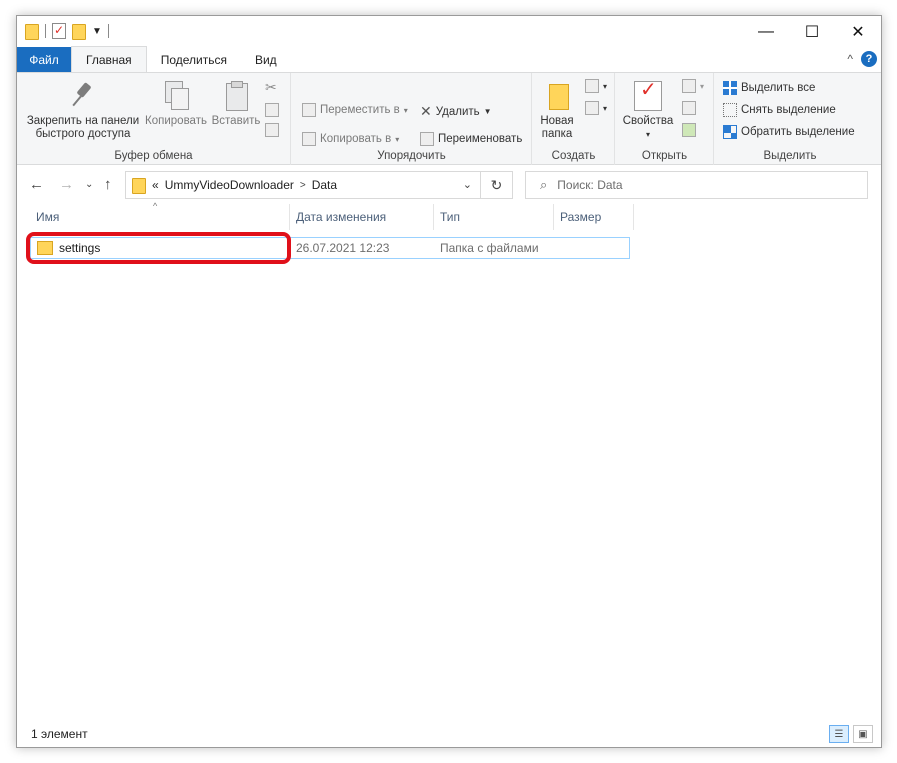 The image size is (897, 763). What do you see at coordinates (66, 184) in the screenshot?
I see `forward-arrow-icon: →` at bounding box center [66, 184].